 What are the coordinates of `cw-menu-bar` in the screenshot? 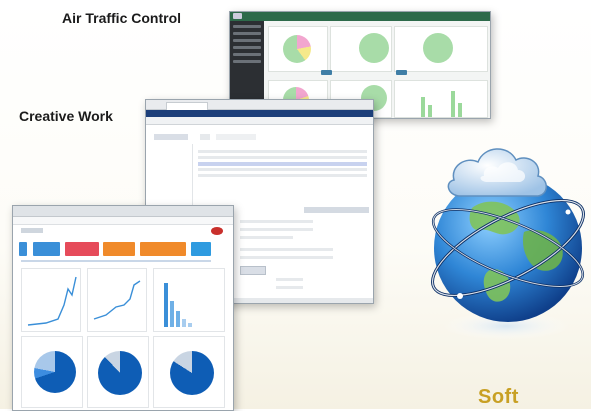 It's located at (259, 121).